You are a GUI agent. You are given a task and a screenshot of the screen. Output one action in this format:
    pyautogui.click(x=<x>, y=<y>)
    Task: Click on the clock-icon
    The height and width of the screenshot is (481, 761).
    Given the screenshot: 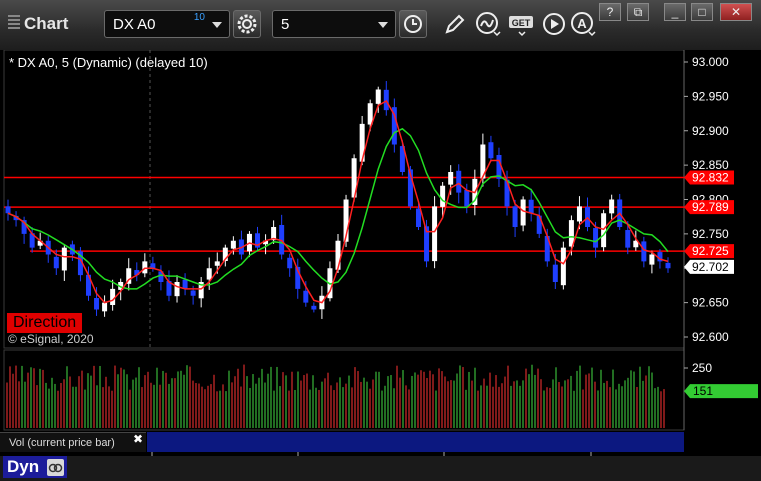 What is the action you would take?
    pyautogui.click(x=413, y=24)
    